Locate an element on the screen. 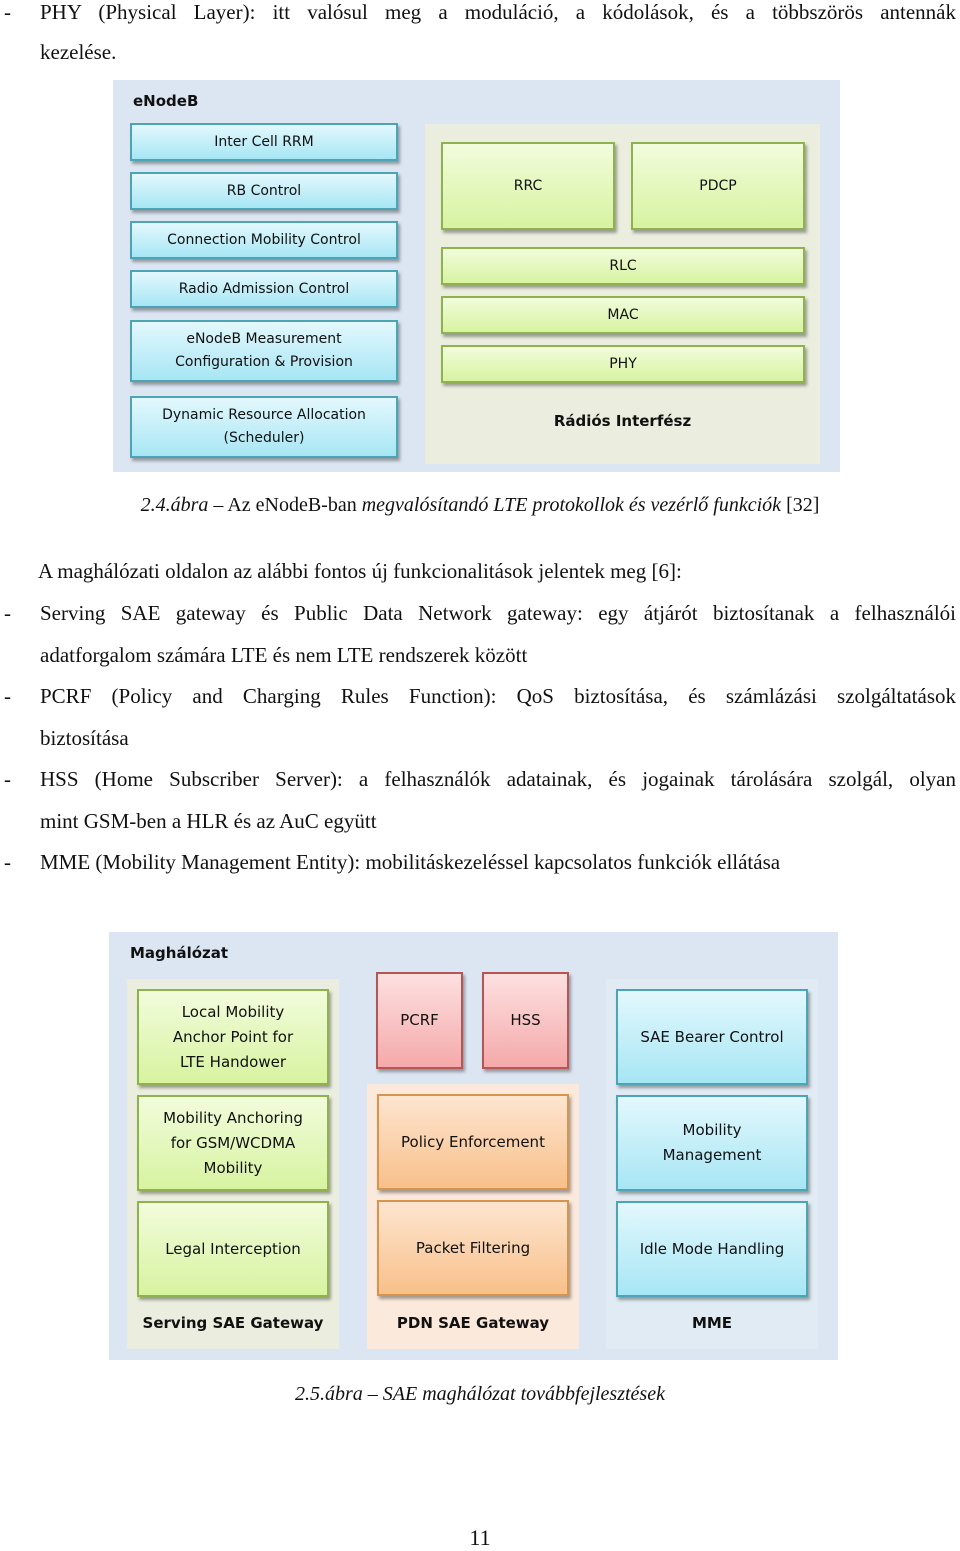 The height and width of the screenshot is (1551, 960). mme-label: MME is located at coordinates (712, 1323).